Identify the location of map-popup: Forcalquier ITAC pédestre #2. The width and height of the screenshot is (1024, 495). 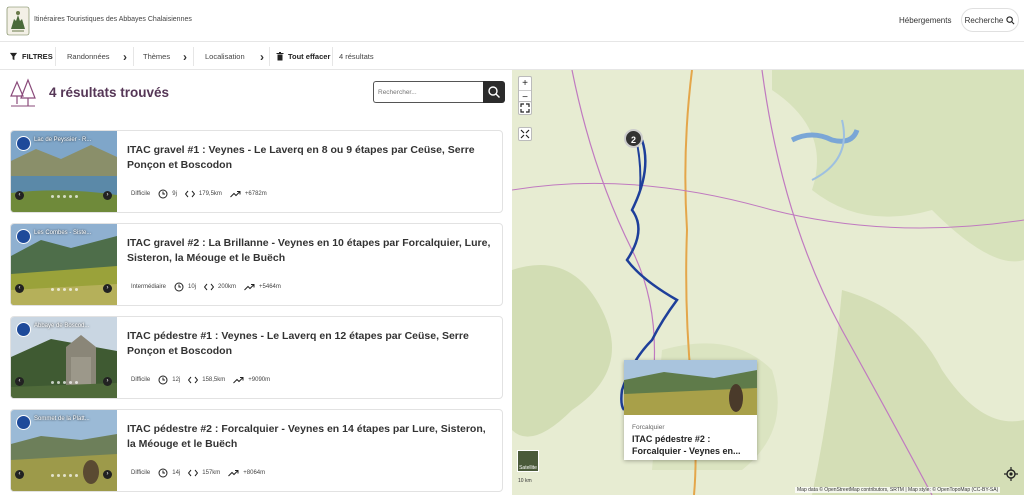
(690, 410).